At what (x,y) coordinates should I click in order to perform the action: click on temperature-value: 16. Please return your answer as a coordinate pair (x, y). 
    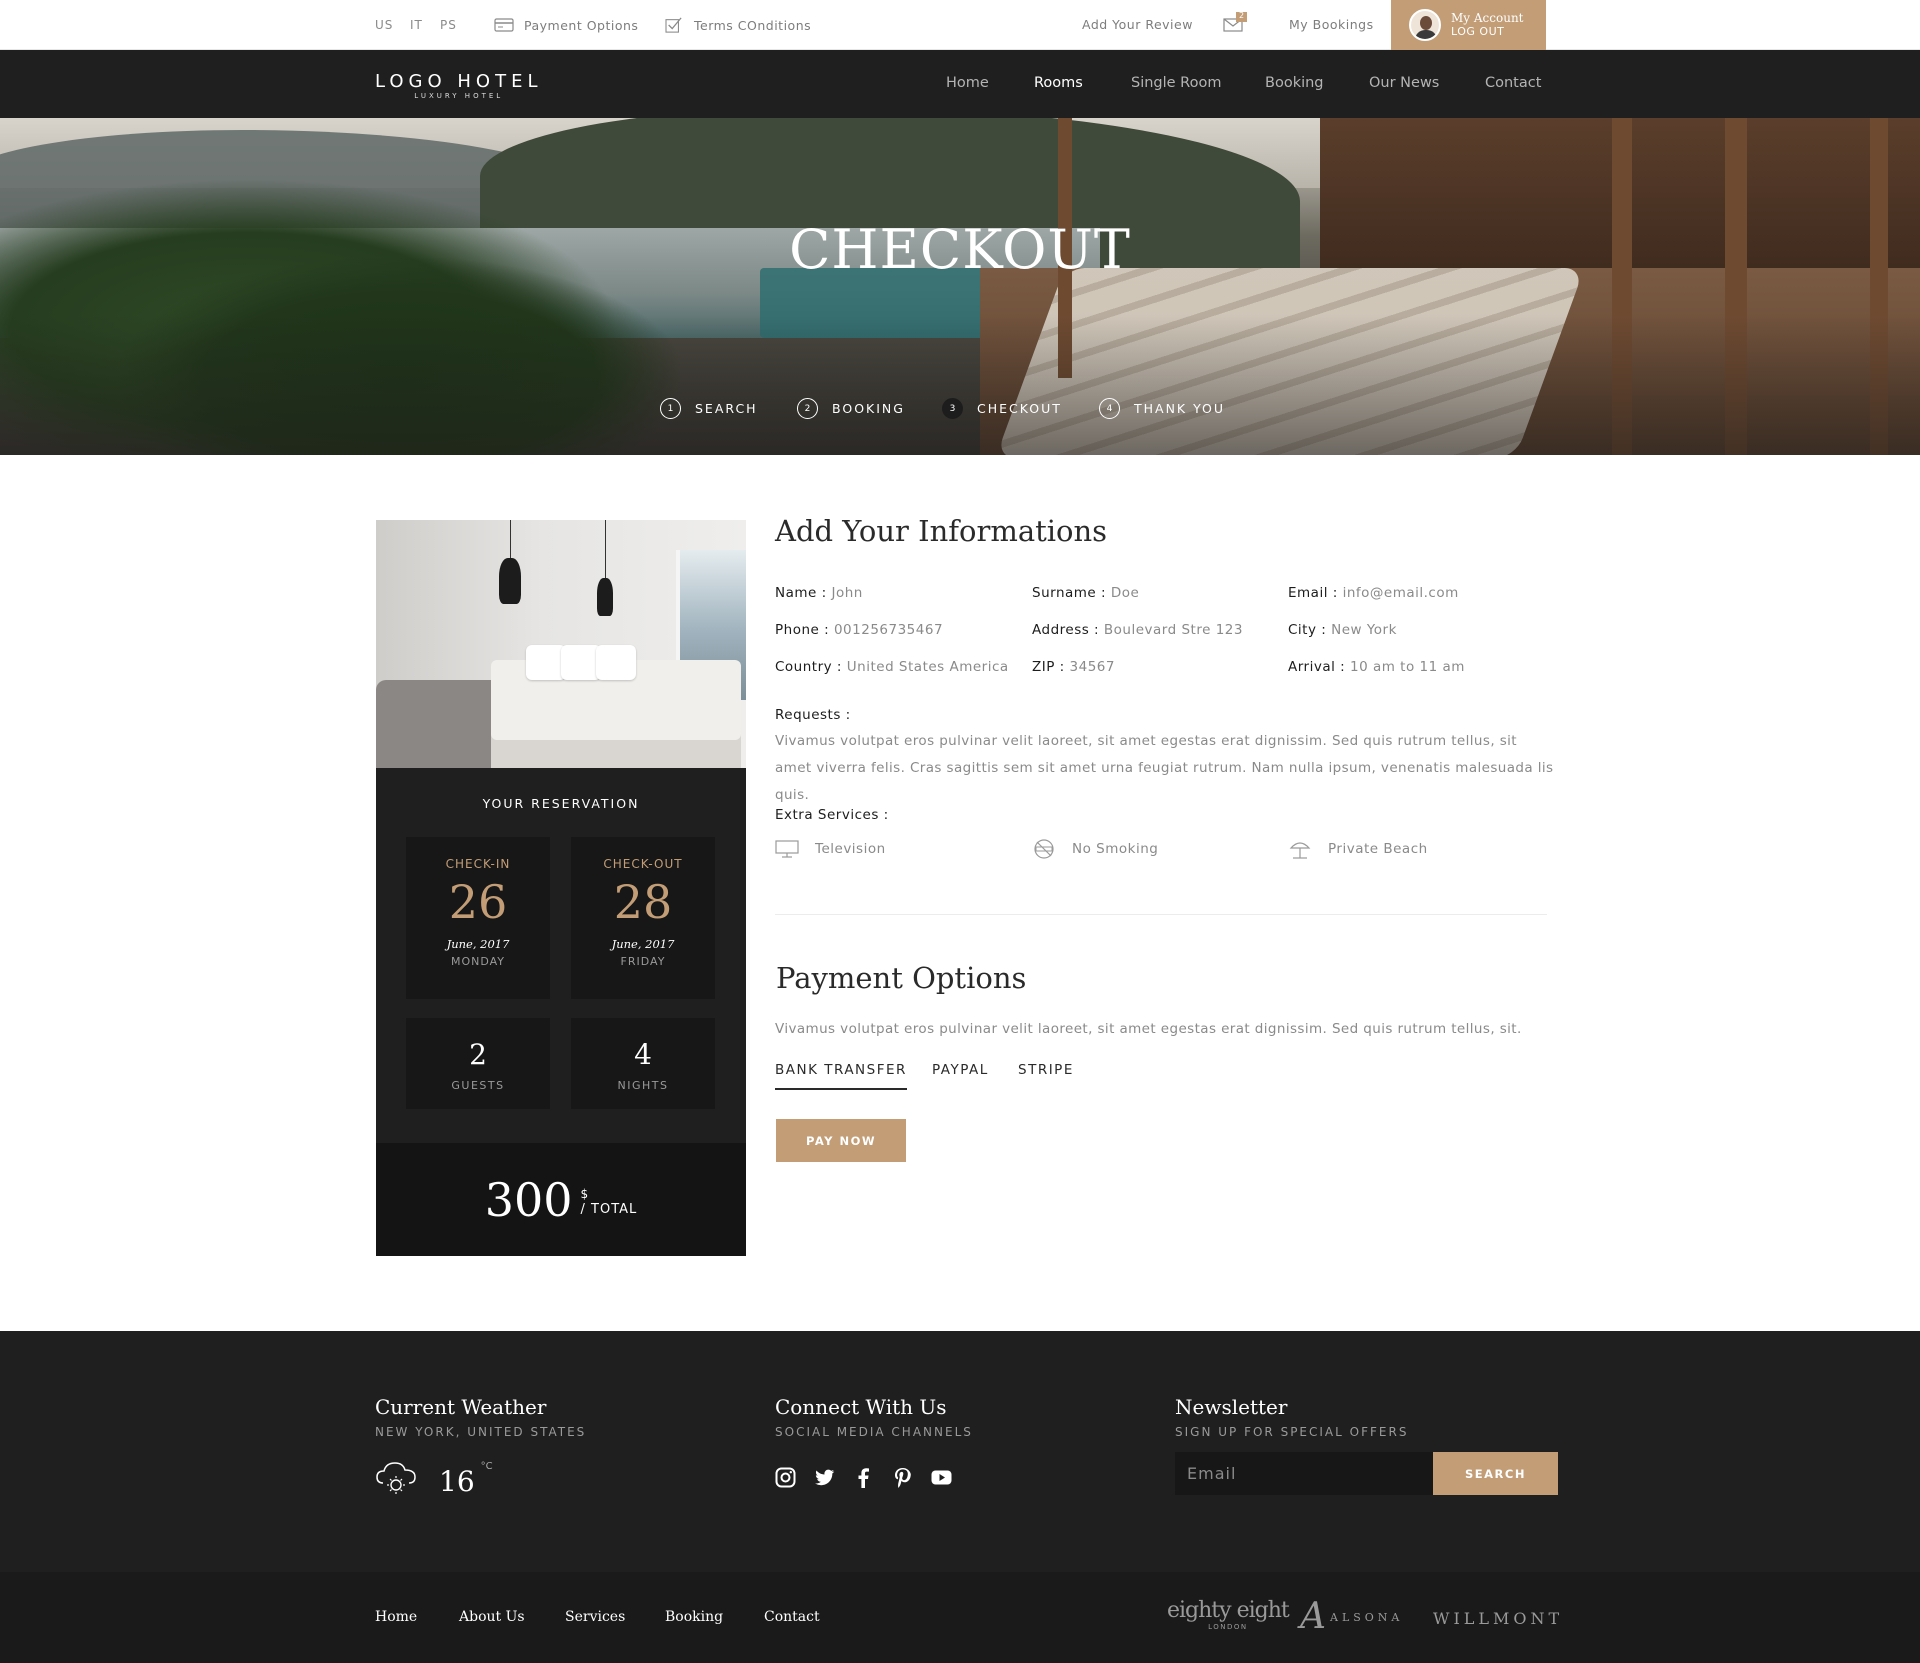
    Looking at the image, I should click on (457, 1481).